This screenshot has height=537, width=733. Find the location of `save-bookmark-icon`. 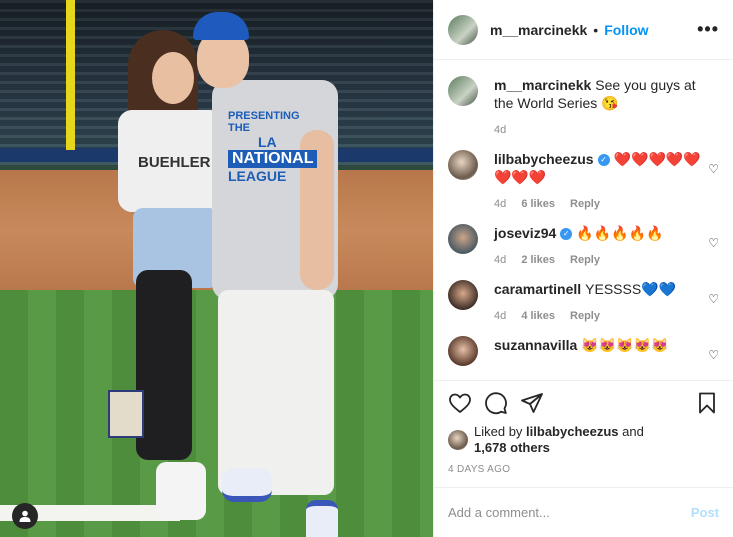

save-bookmark-icon is located at coordinates (707, 403).